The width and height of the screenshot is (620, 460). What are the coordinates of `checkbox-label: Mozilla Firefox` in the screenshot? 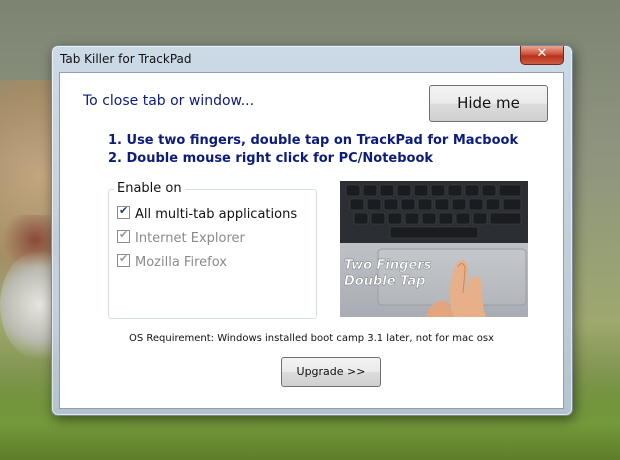 It's located at (181, 262).